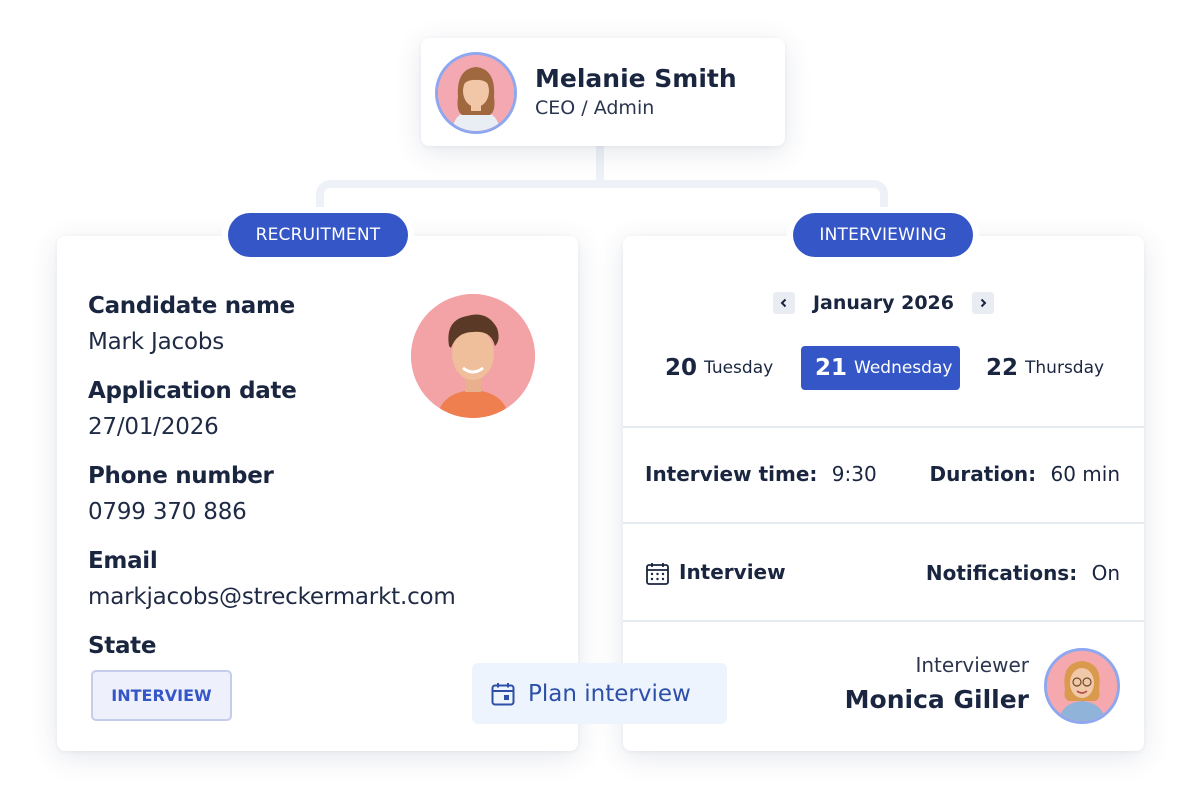 The image size is (1200, 800). What do you see at coordinates (595, 108) in the screenshot?
I see `admin-role: CEO / Admin` at bounding box center [595, 108].